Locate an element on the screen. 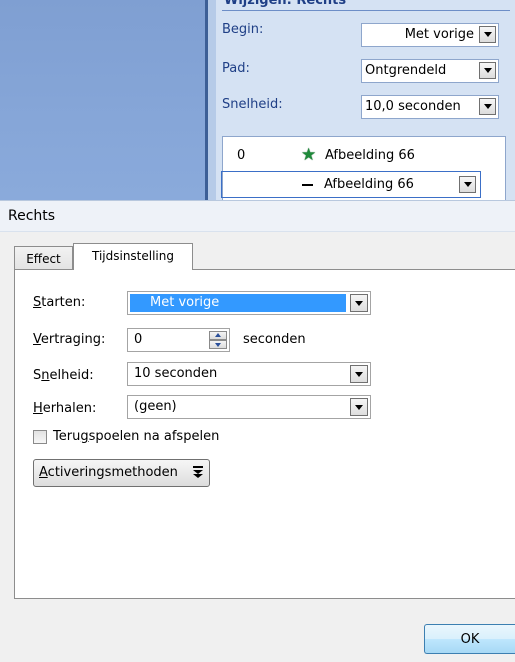 This screenshot has height=662, width=515. rewind-checkbox is located at coordinates (40, 437).